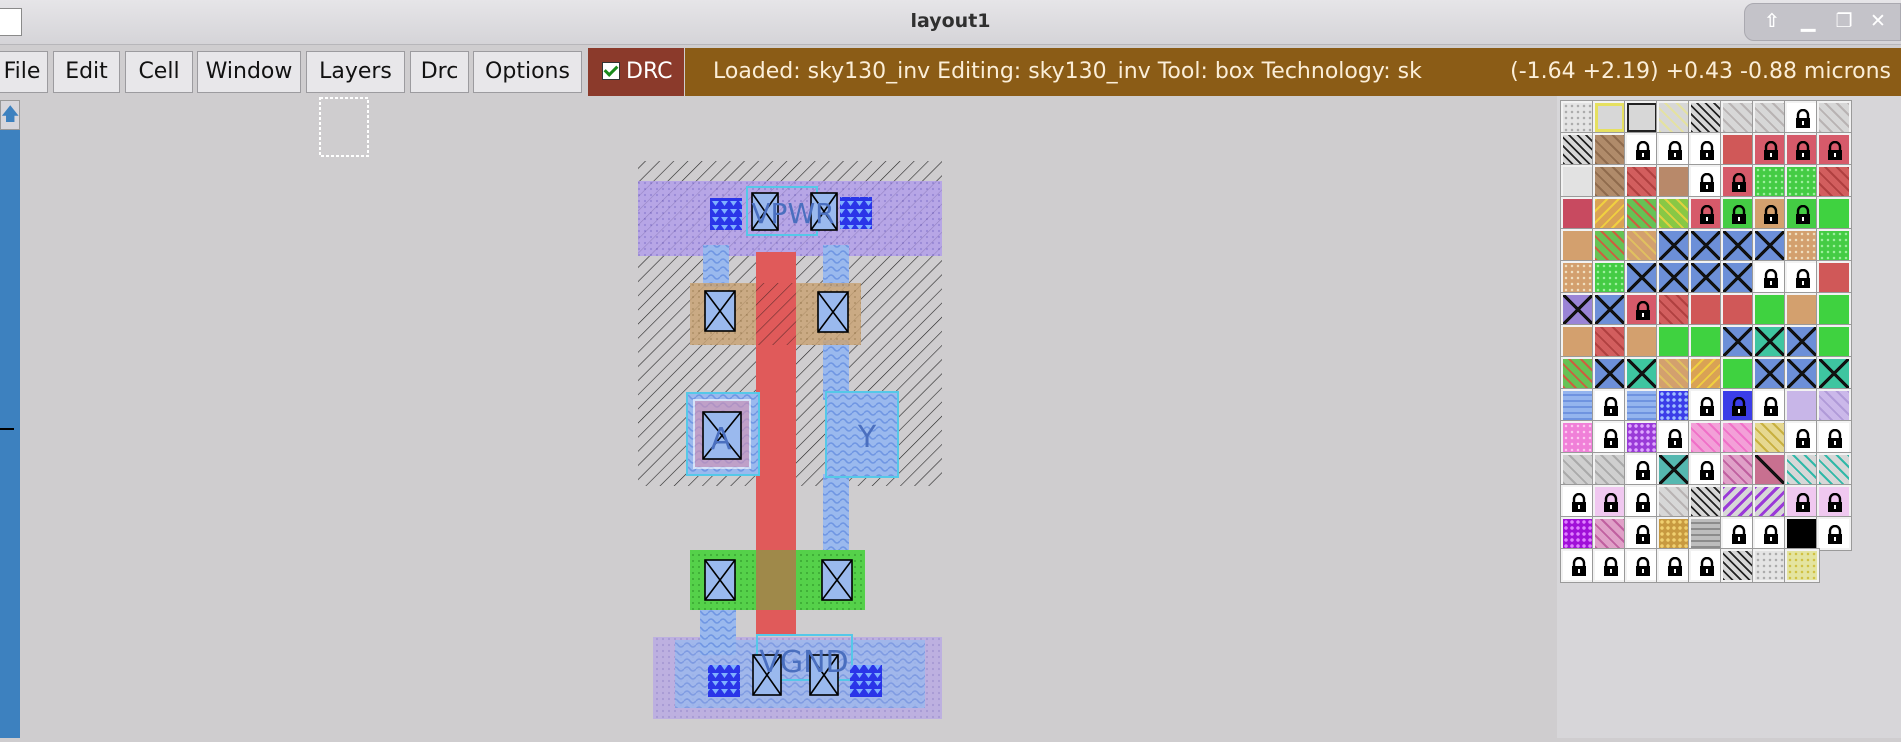 The height and width of the screenshot is (742, 1901). I want to click on scroll-up-icon: 🡅, so click(10, 115).